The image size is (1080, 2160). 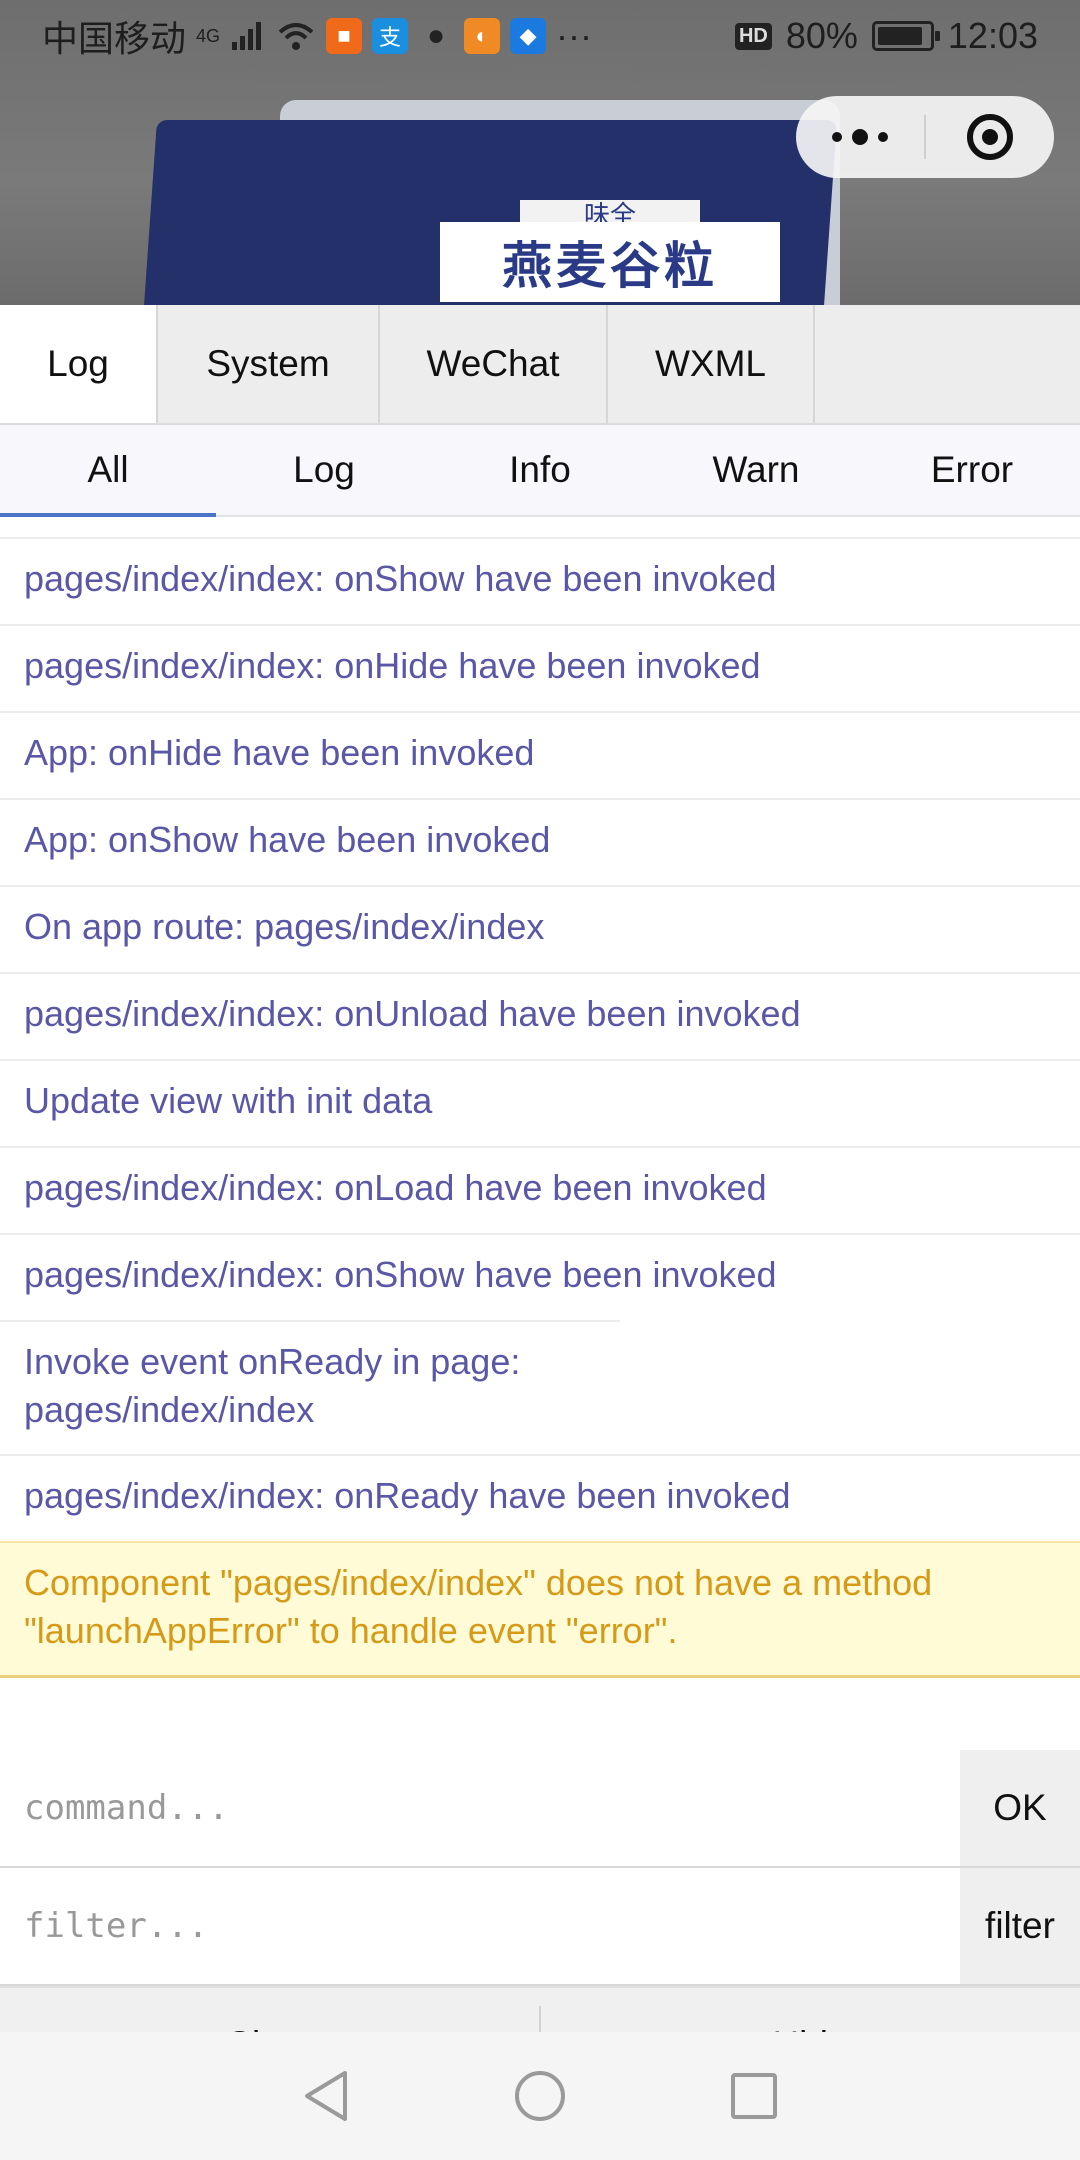 I want to click on log-item: App: onHide have been invoked, so click(x=540, y=754).